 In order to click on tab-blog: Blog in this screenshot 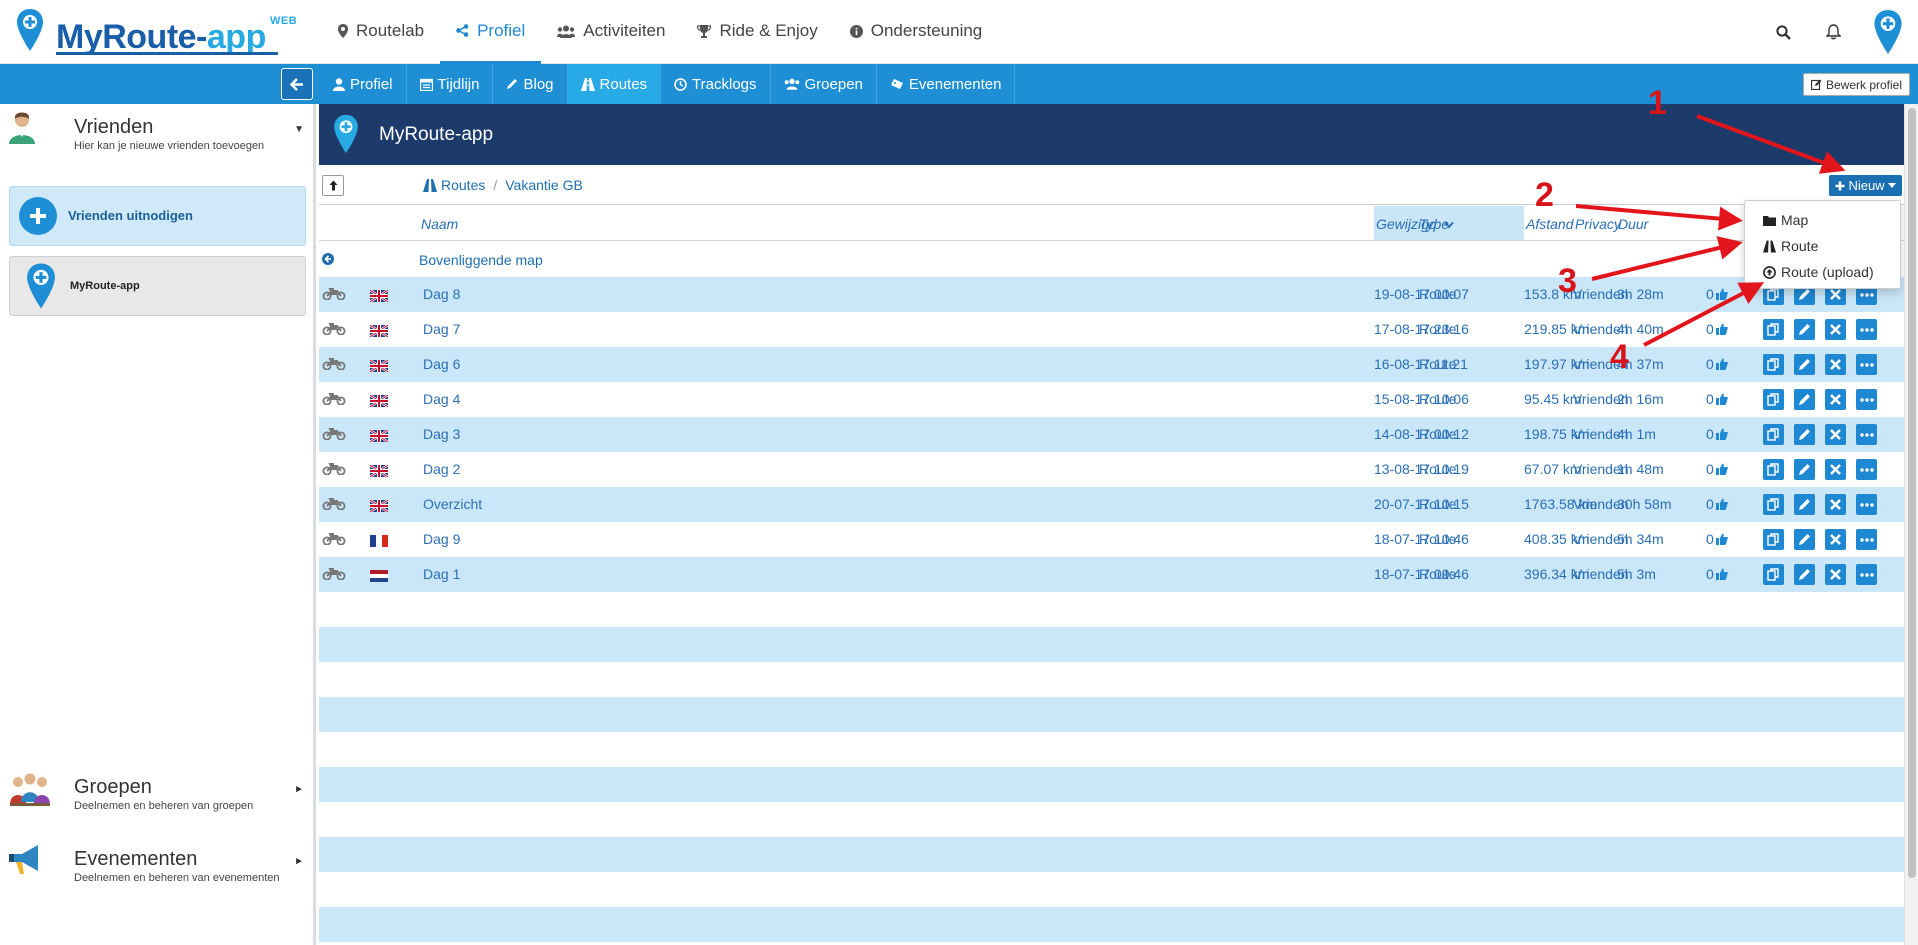, I will do `click(530, 84)`.